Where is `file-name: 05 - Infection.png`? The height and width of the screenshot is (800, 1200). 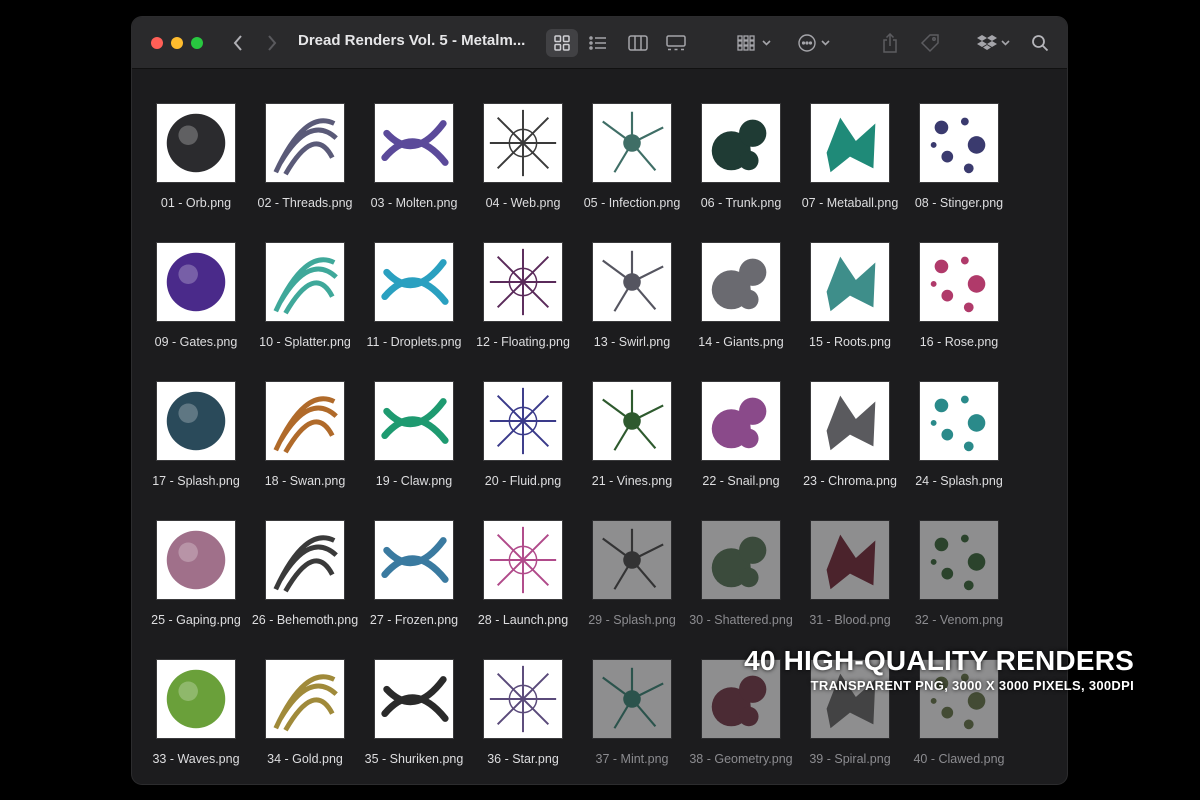 file-name: 05 - Infection.png is located at coordinates (632, 203).